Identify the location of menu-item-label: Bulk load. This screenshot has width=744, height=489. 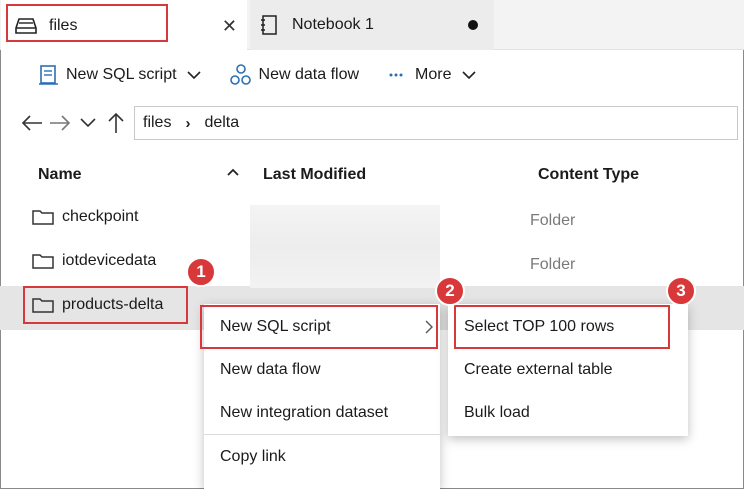
(497, 412).